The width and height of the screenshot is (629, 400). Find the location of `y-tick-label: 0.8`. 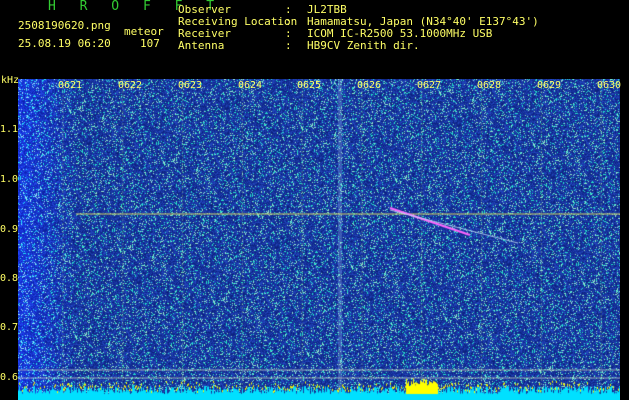

y-tick-label: 0.8 is located at coordinates (9, 278).